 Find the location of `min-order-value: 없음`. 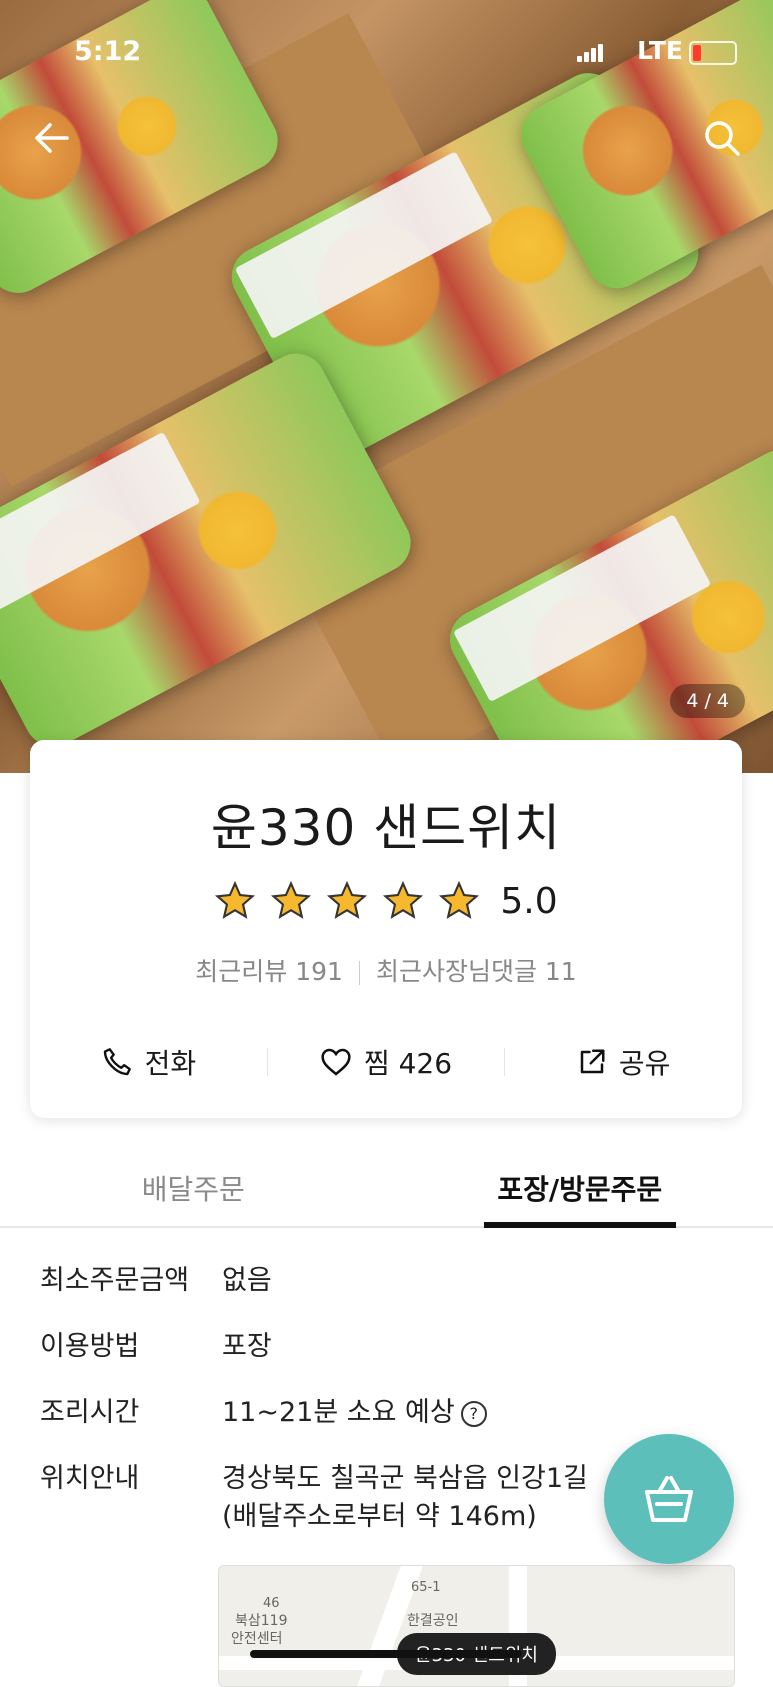

min-order-value: 없음 is located at coordinates (481, 1281).